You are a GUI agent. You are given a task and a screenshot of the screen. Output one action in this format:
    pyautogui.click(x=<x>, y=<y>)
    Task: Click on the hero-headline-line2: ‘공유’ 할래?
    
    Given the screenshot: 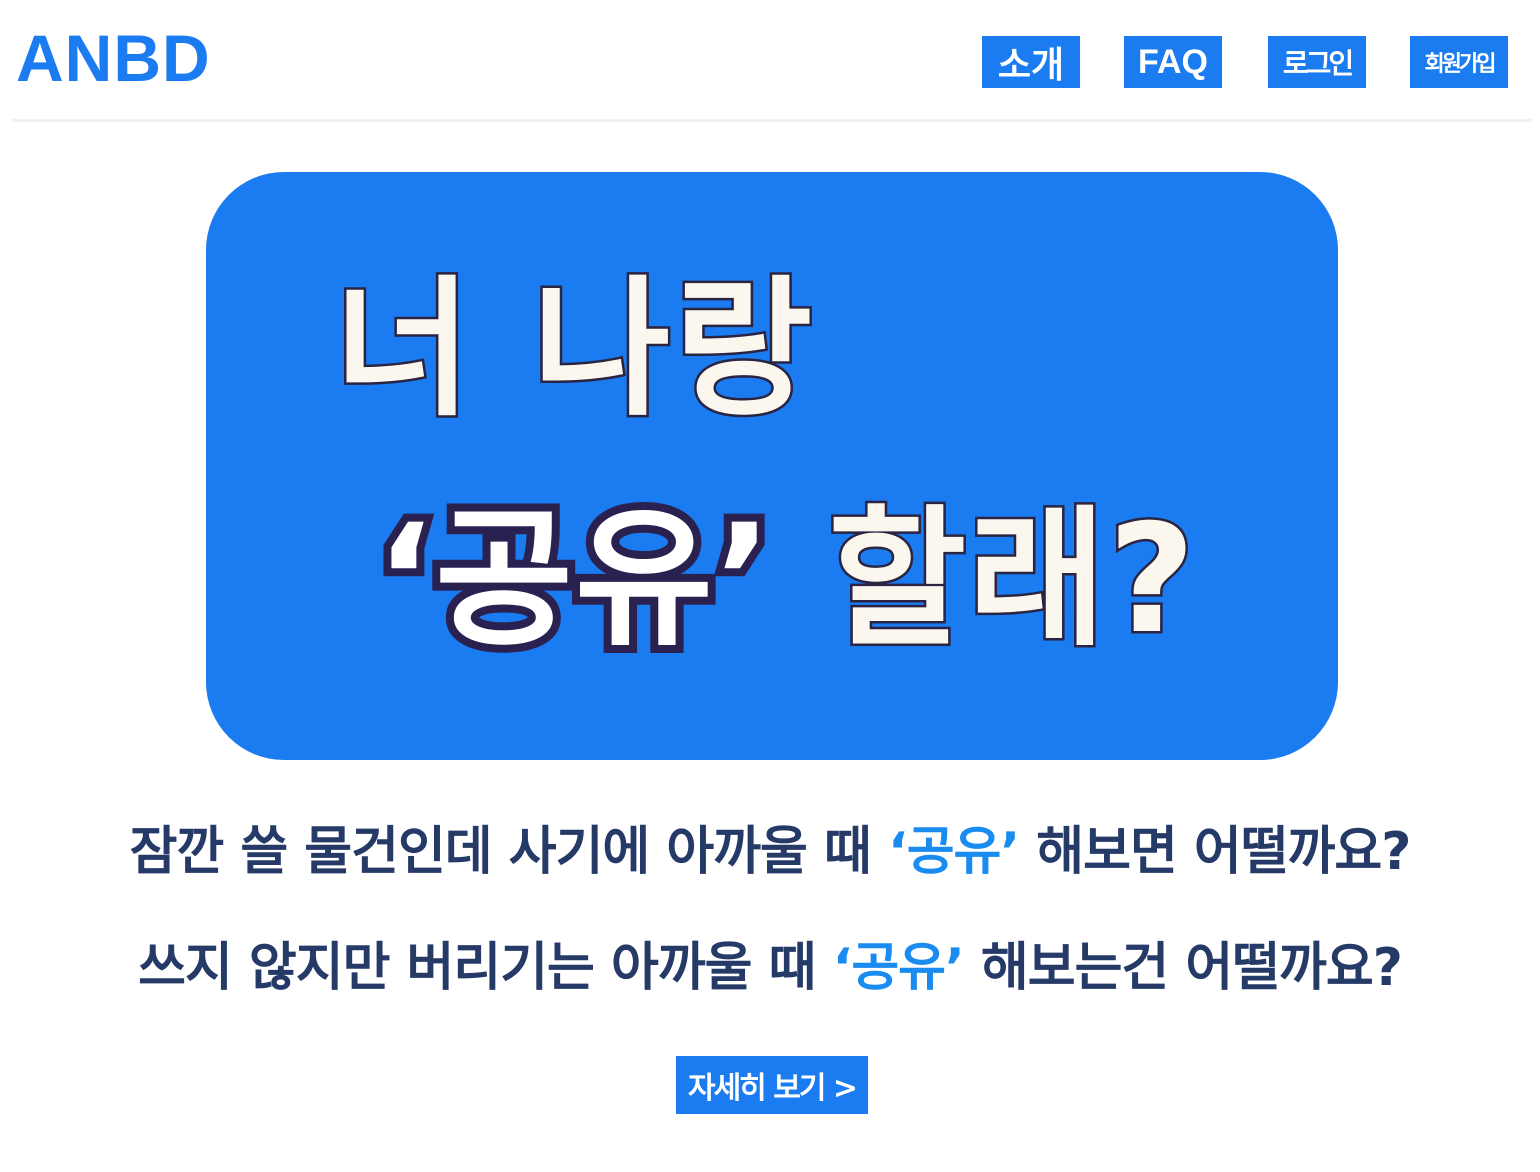 What is the action you would take?
    pyautogui.click(x=783, y=580)
    